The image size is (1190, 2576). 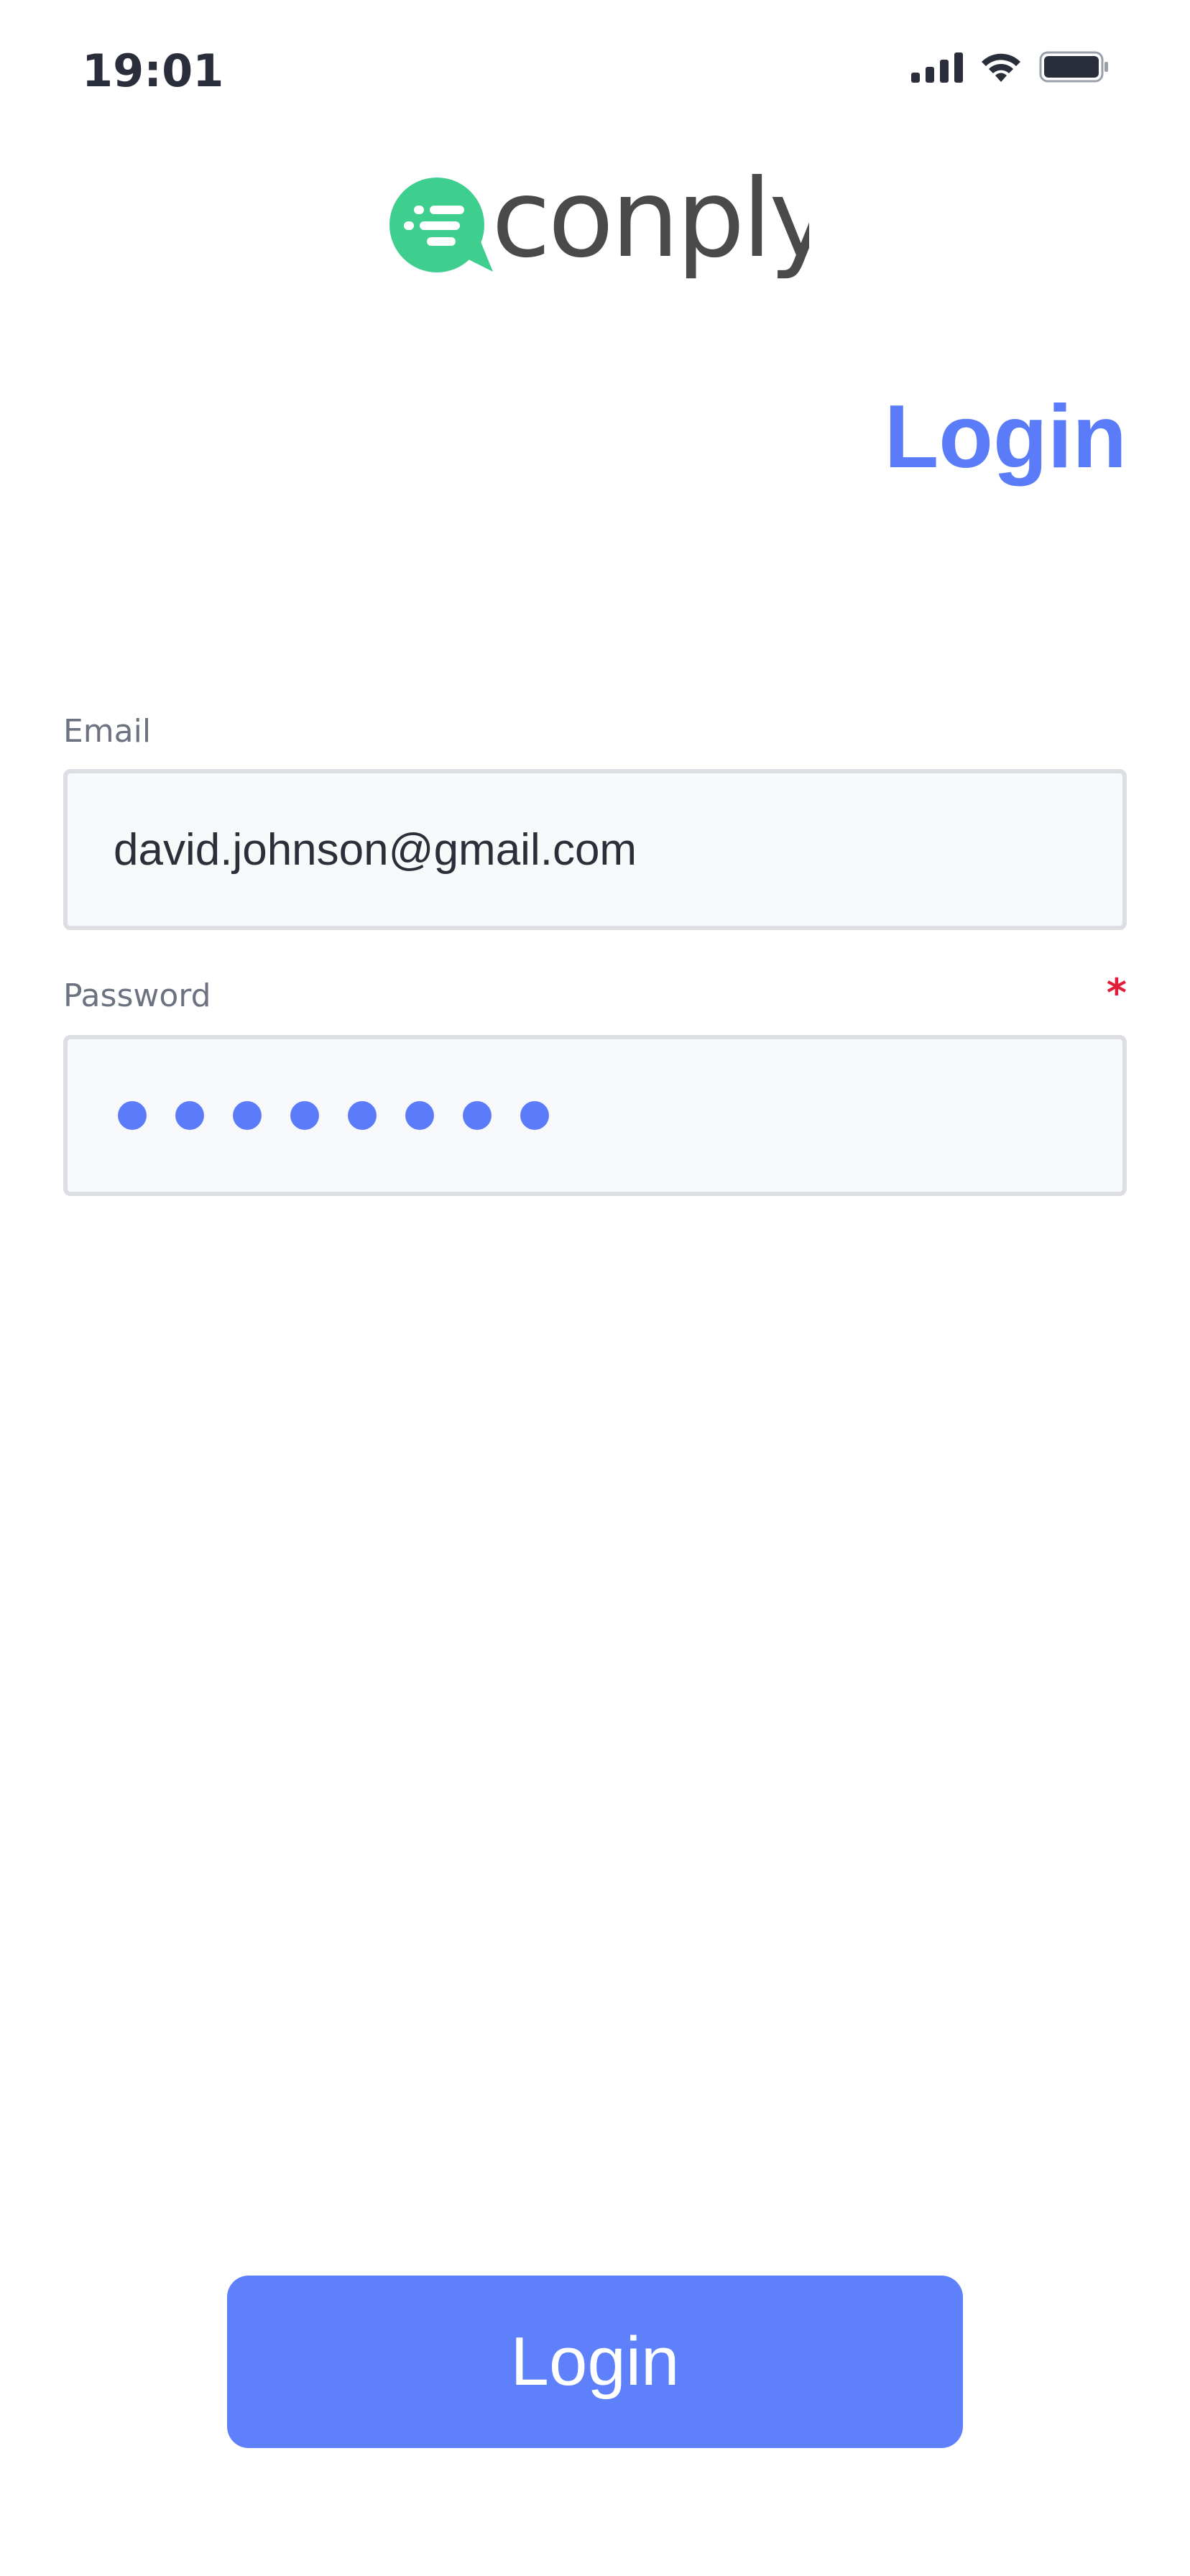 I want to click on password-field, so click(x=595, y=1115).